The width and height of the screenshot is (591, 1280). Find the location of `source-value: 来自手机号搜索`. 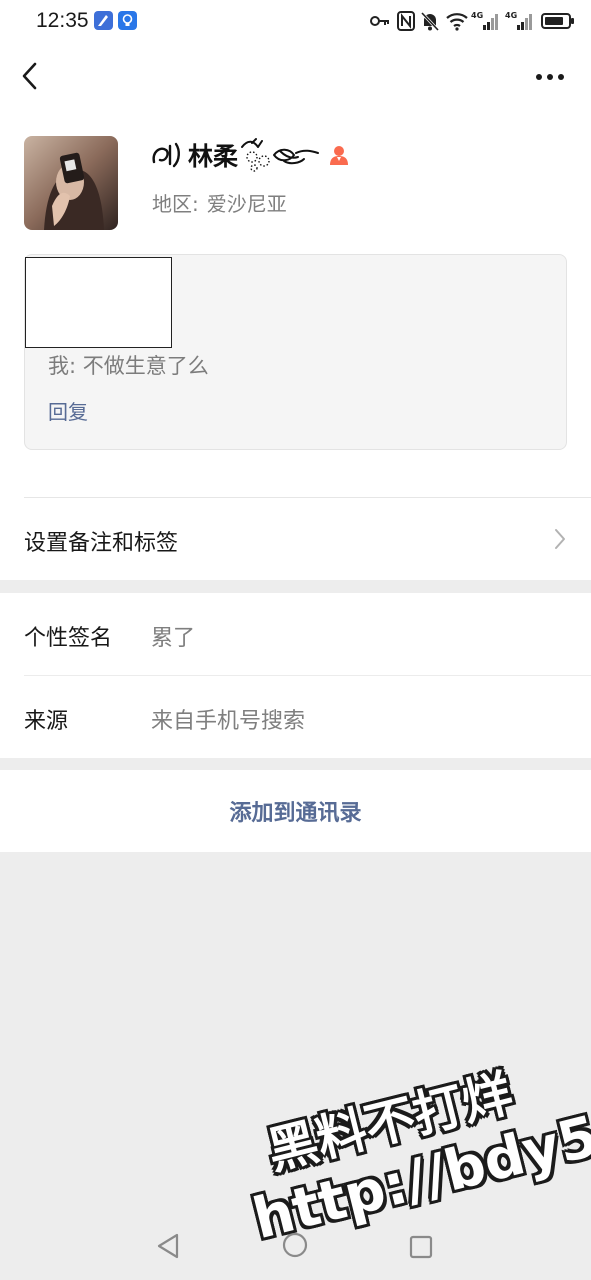

source-value: 来自手机号搜索 is located at coordinates (228, 721).